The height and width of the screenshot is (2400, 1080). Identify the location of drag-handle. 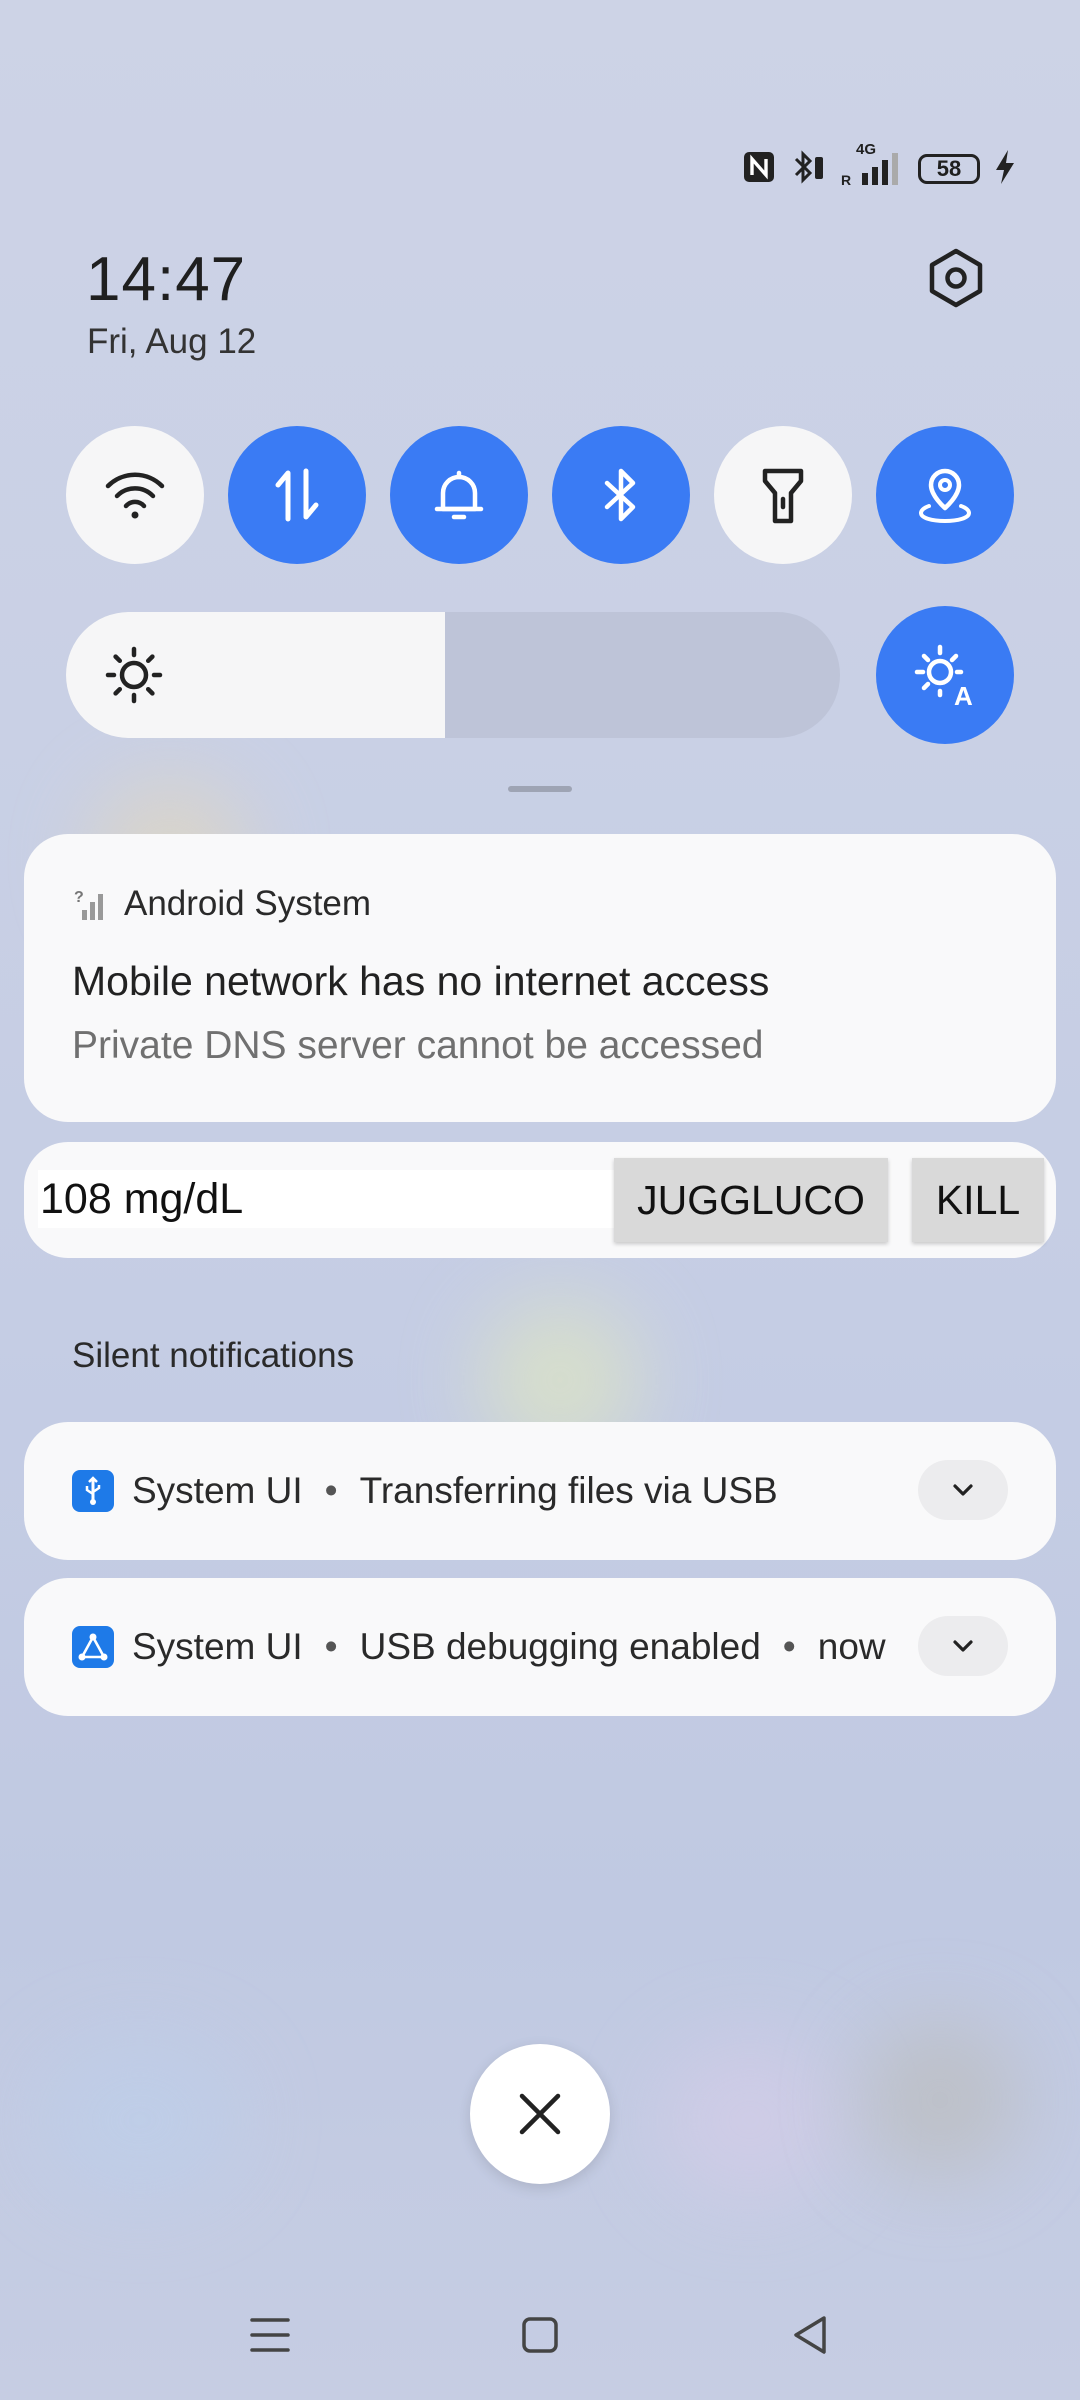
(540, 789).